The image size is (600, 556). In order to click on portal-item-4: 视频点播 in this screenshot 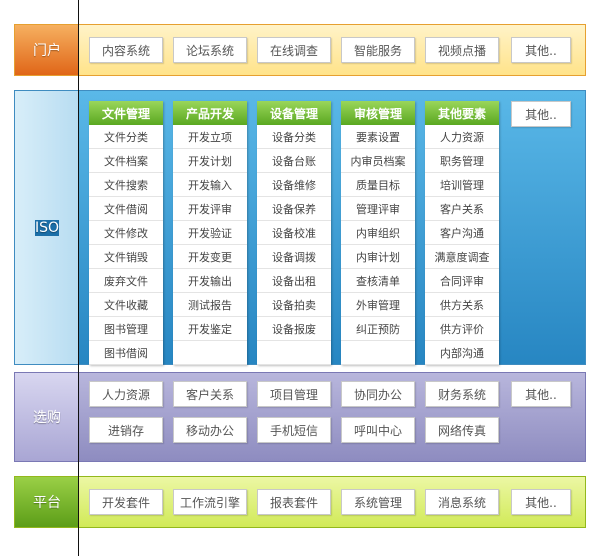, I will do `click(462, 50)`.